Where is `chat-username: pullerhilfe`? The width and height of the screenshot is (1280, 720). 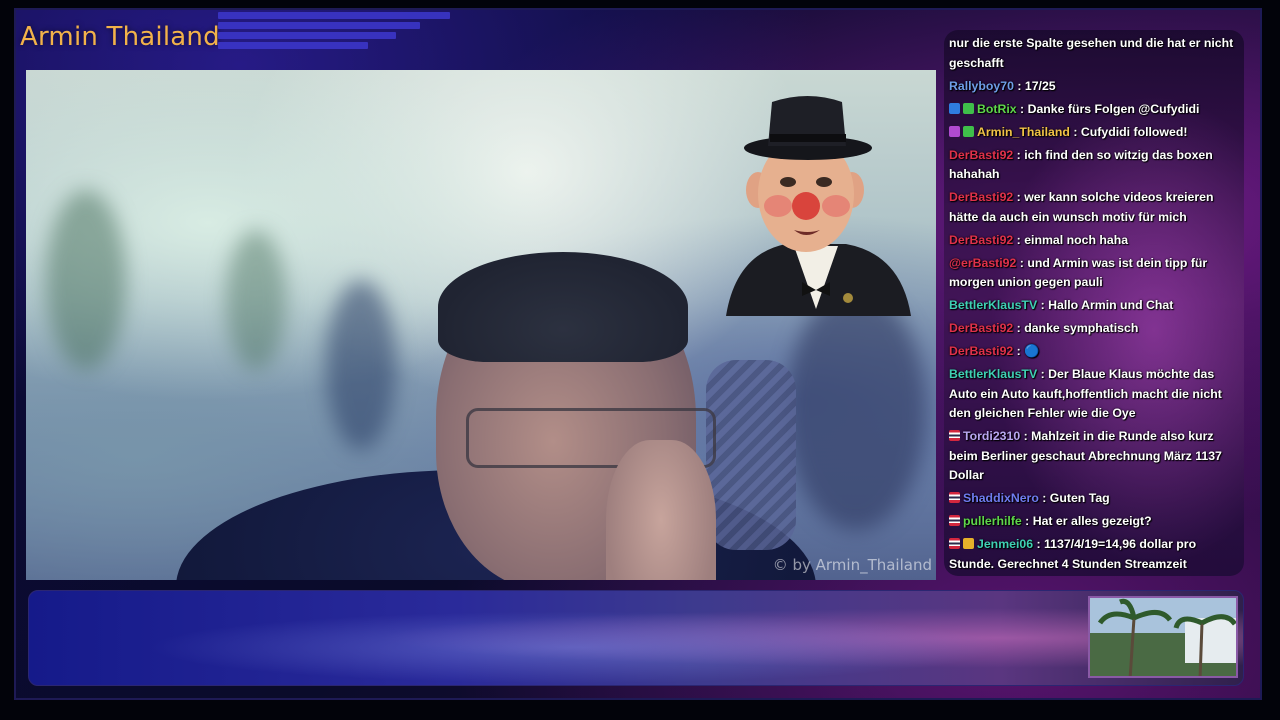
chat-username: pullerhilfe is located at coordinates (992, 521).